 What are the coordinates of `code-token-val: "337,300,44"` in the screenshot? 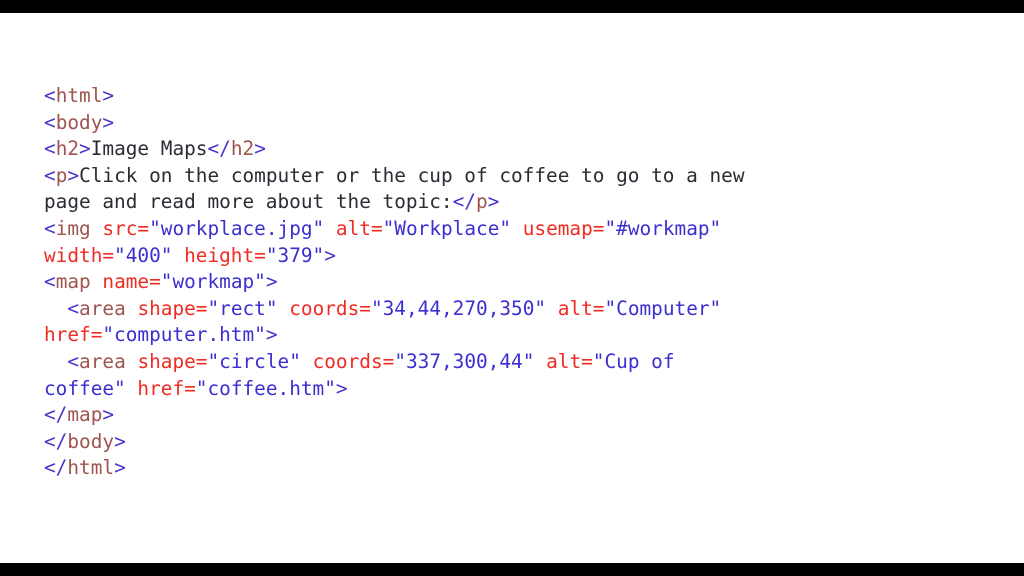 It's located at (464, 361).